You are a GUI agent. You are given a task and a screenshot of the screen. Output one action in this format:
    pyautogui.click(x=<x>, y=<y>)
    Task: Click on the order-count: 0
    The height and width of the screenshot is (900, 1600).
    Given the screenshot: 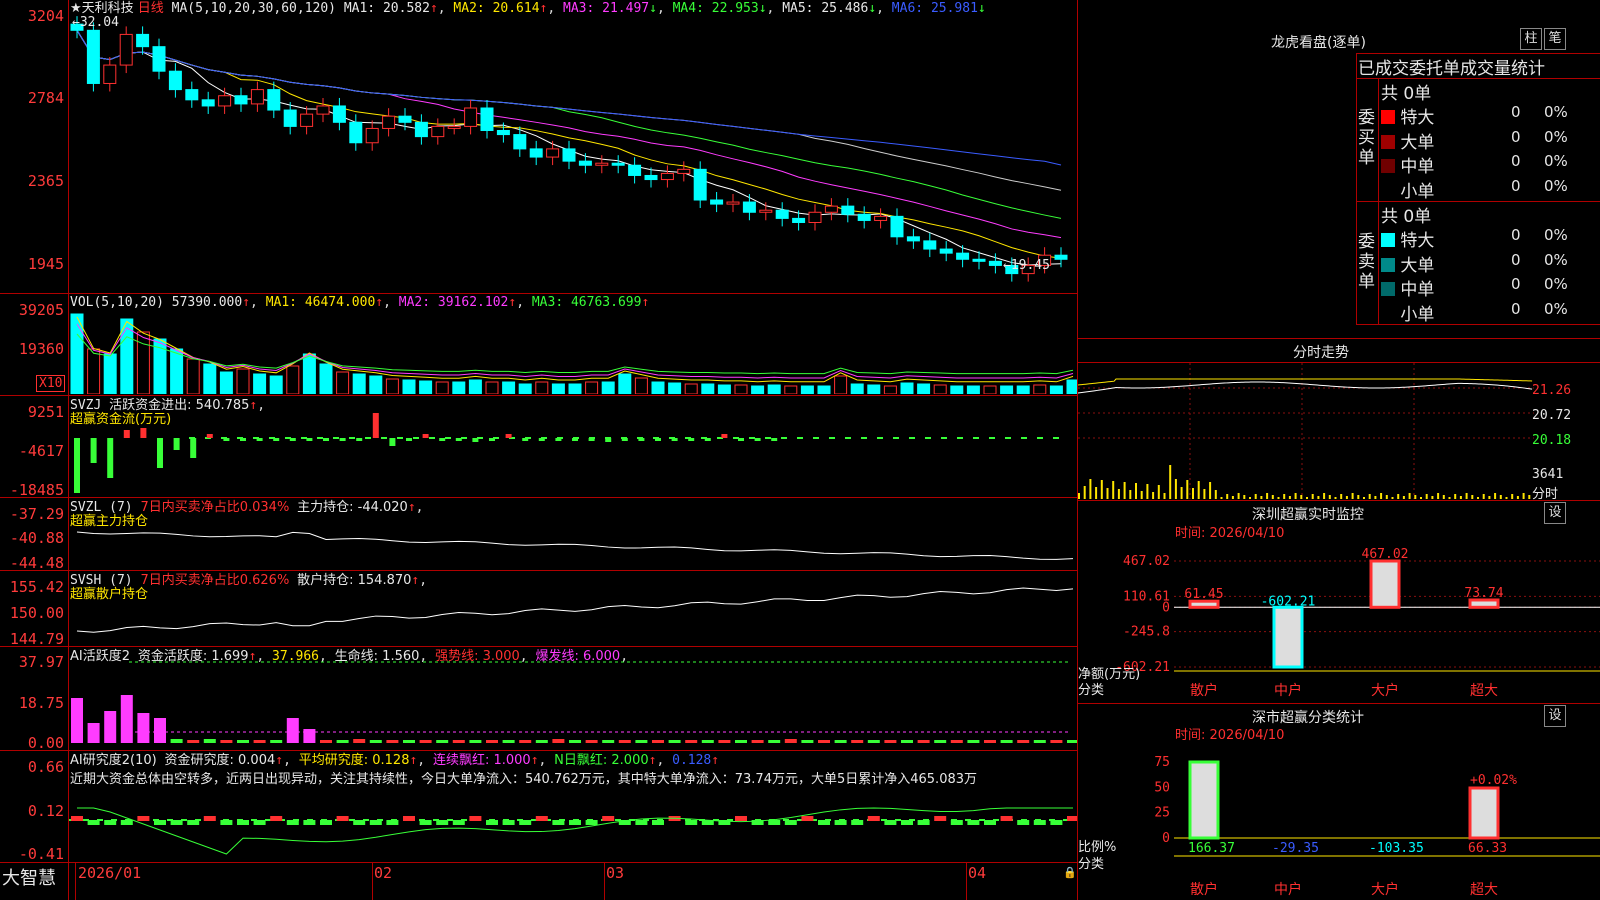 What is the action you would take?
    pyautogui.click(x=1516, y=235)
    